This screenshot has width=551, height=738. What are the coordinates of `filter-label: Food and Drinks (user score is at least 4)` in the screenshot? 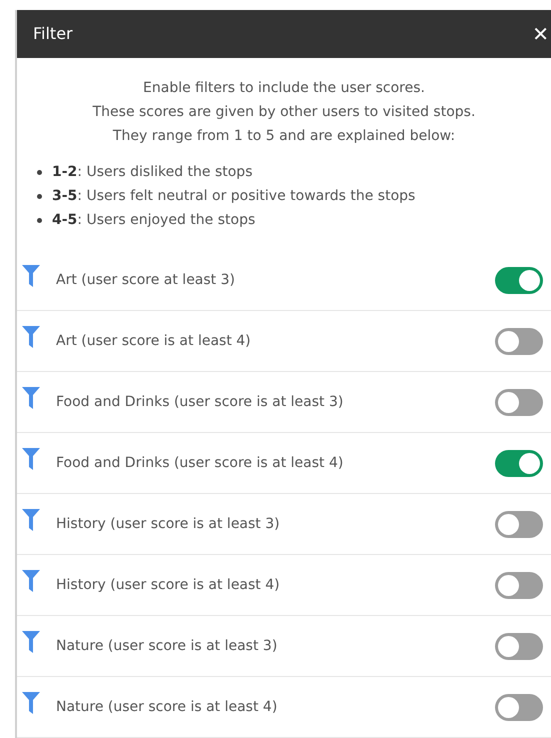 It's located at (200, 463).